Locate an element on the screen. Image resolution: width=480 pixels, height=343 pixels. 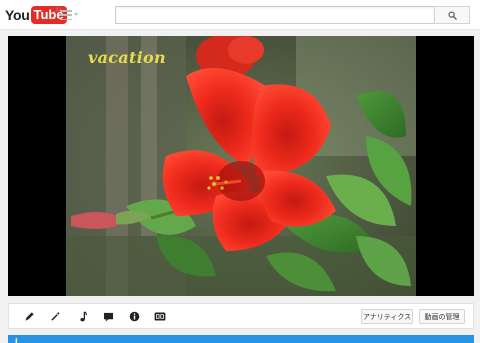
youtube-logo: You Tube JP is located at coordinates (36, 15).